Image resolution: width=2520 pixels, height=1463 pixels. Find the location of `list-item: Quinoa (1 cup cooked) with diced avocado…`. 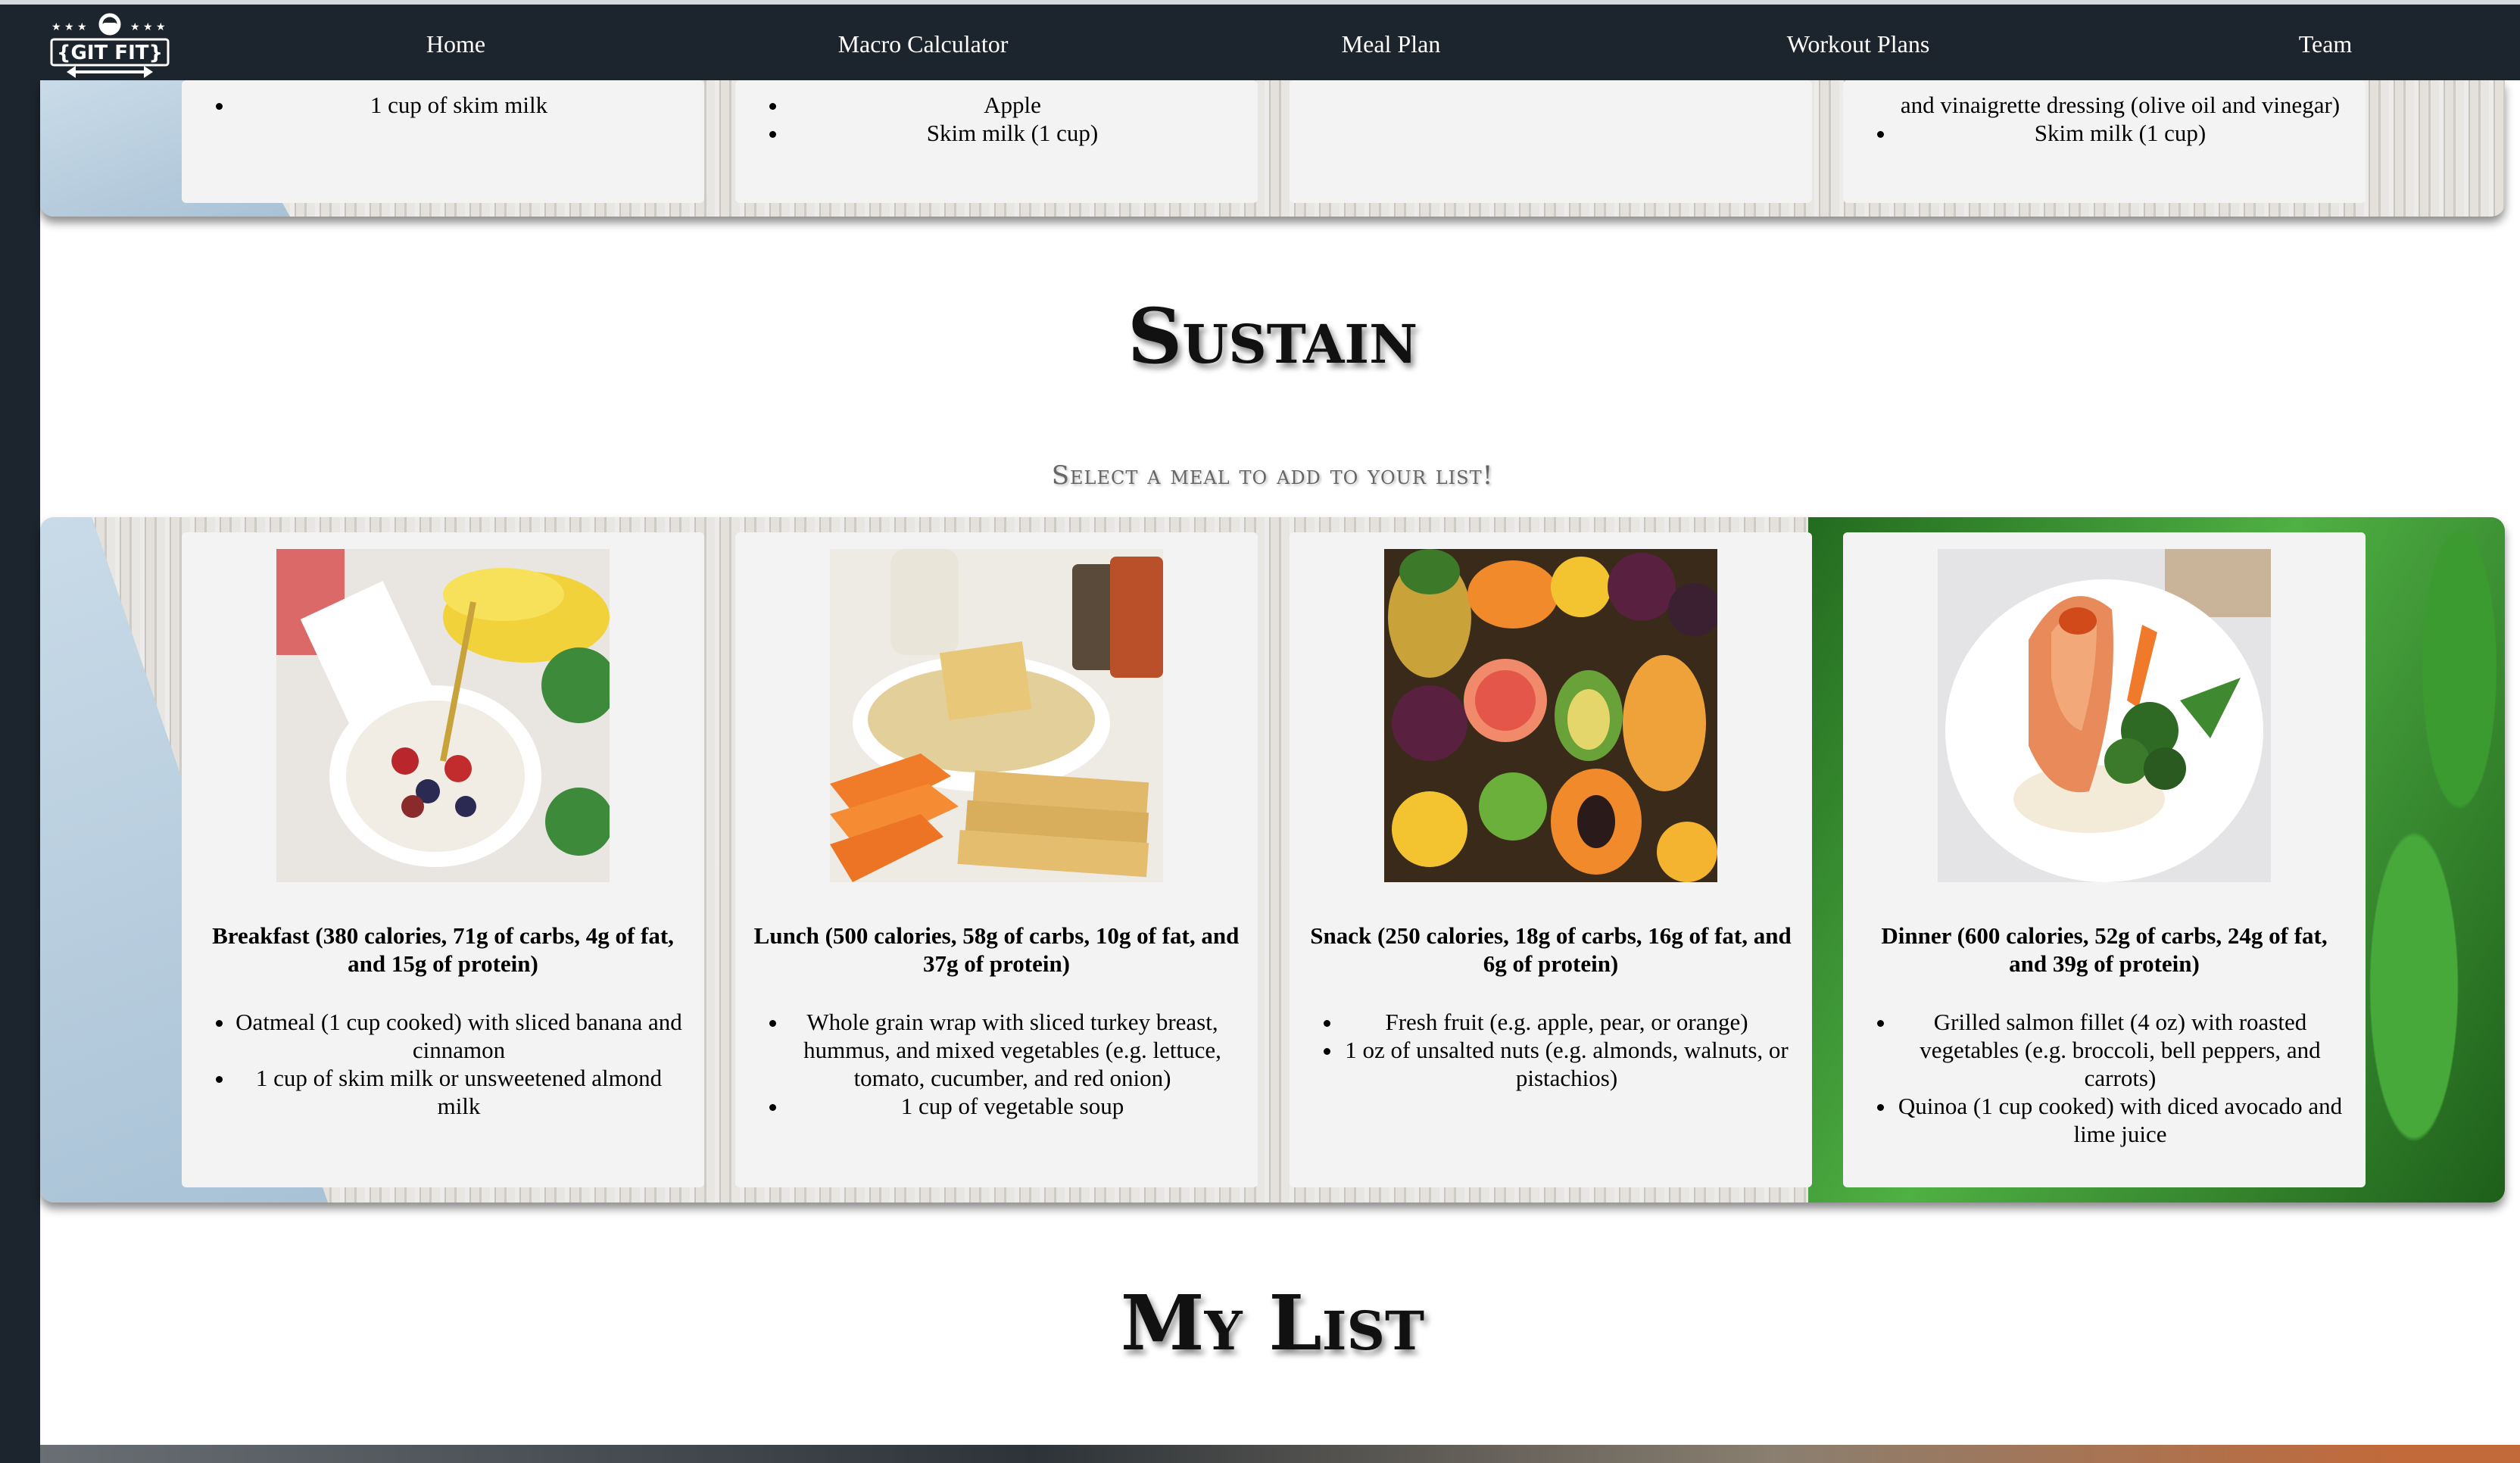

list-item: Quinoa (1 cup cooked) with diced avocado… is located at coordinates (2120, 1120).